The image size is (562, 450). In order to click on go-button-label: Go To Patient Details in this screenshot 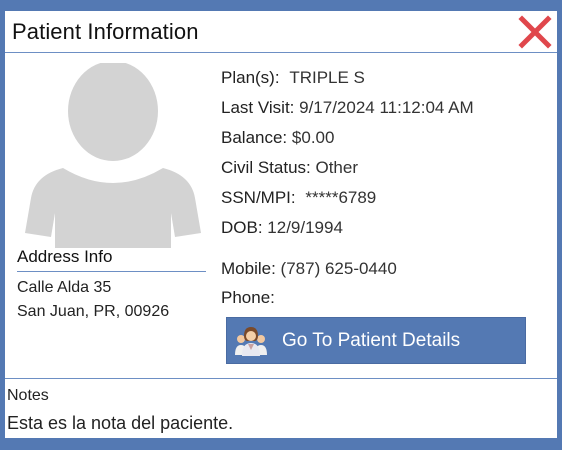, I will do `click(371, 340)`.